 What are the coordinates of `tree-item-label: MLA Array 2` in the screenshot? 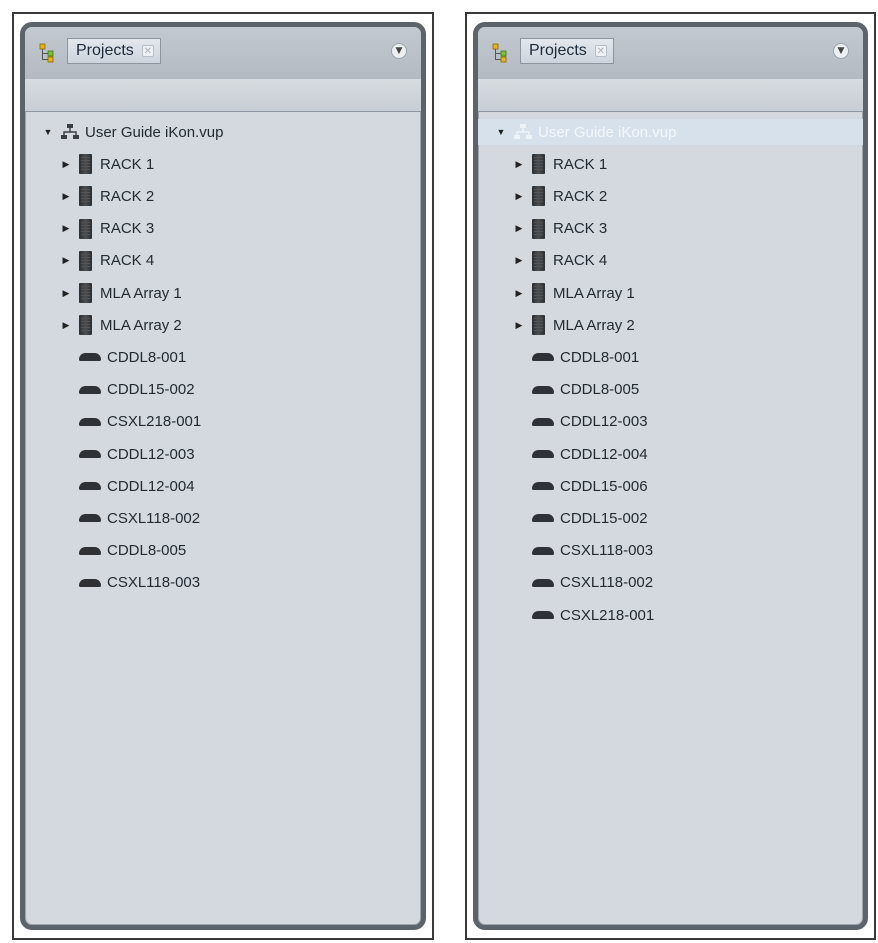 It's located at (141, 325).